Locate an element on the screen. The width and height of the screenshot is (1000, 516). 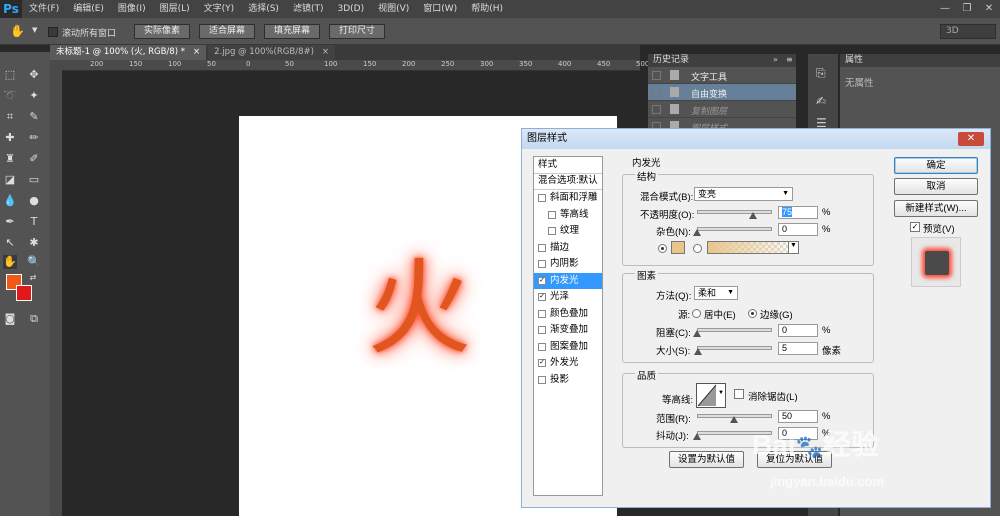
choke-slider is located at coordinates (734, 330).